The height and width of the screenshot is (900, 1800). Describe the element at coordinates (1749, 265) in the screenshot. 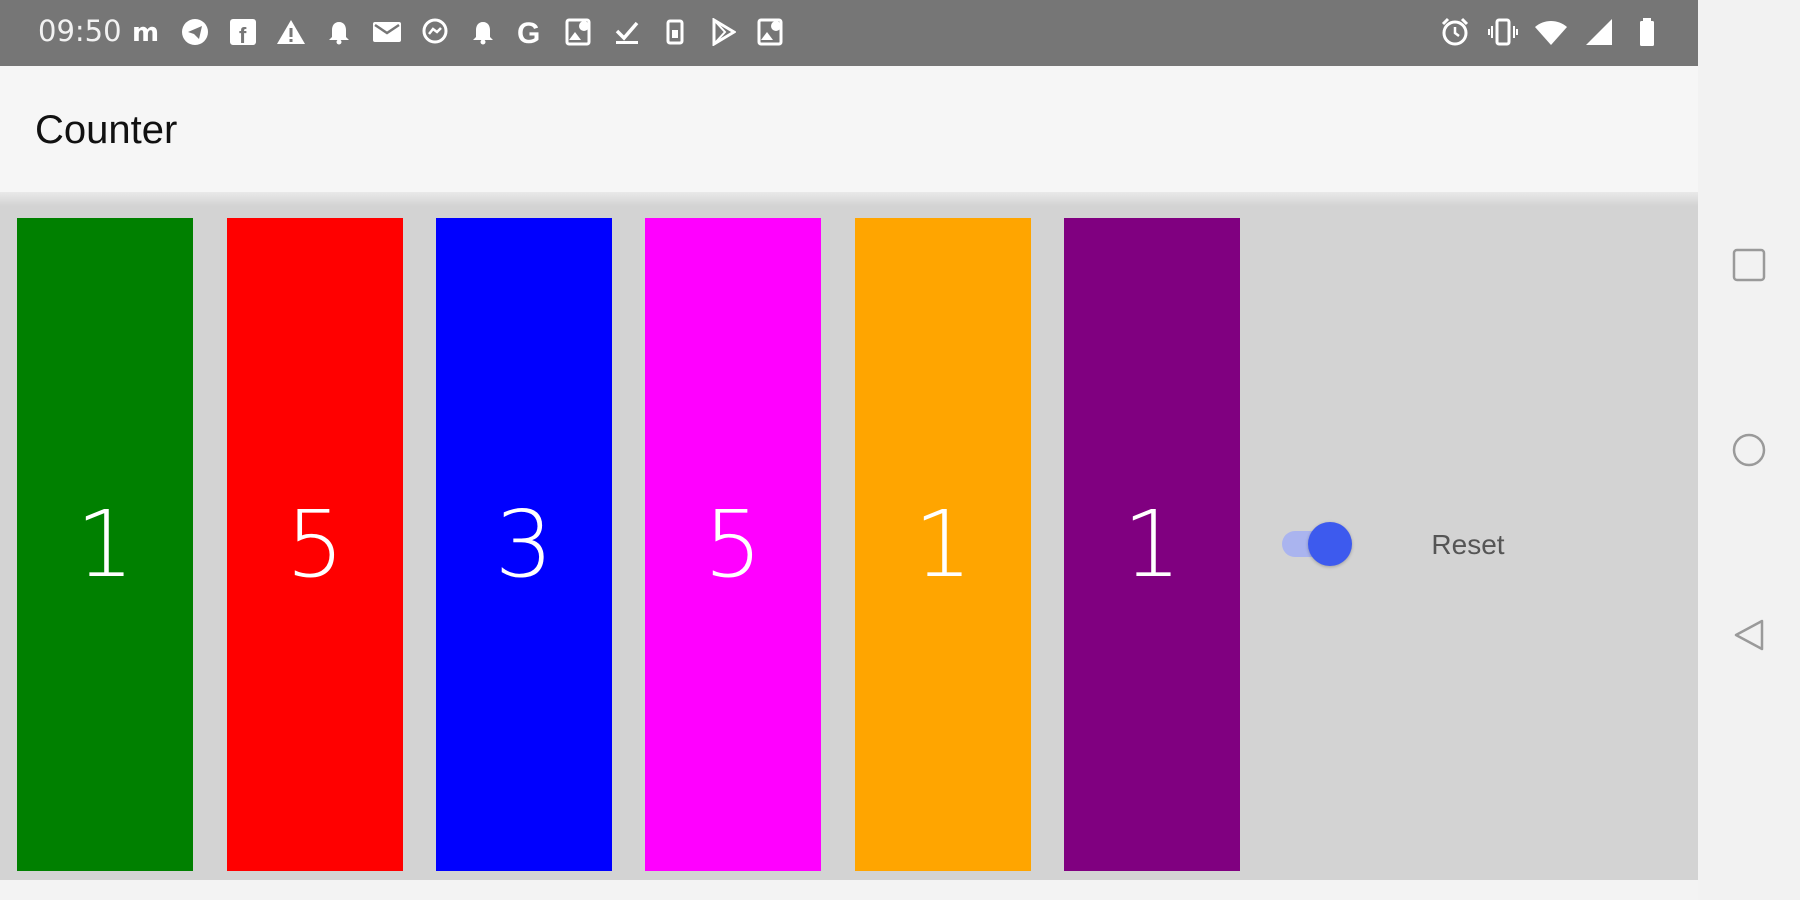

I see `recents-square-icon` at that location.